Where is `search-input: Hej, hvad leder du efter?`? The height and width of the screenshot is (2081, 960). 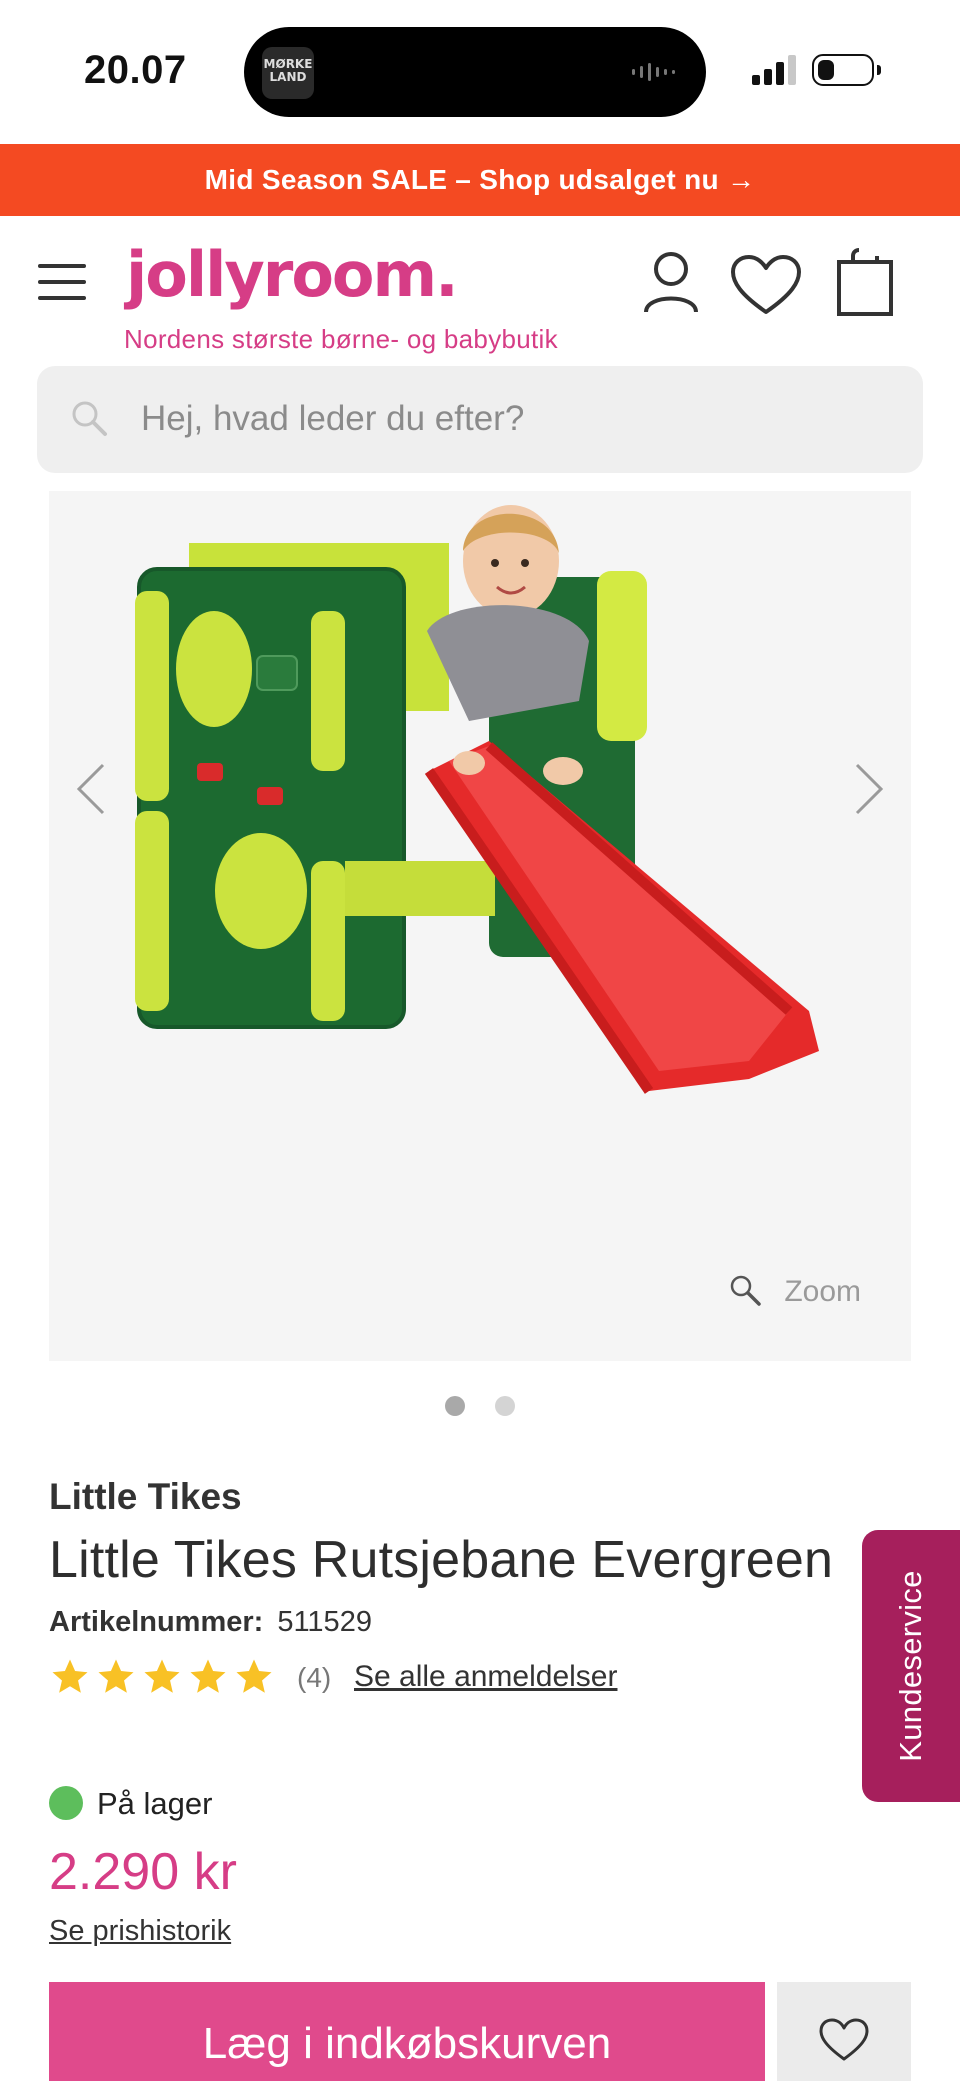
search-input: Hej, hvad leder du efter? is located at coordinates (480, 419).